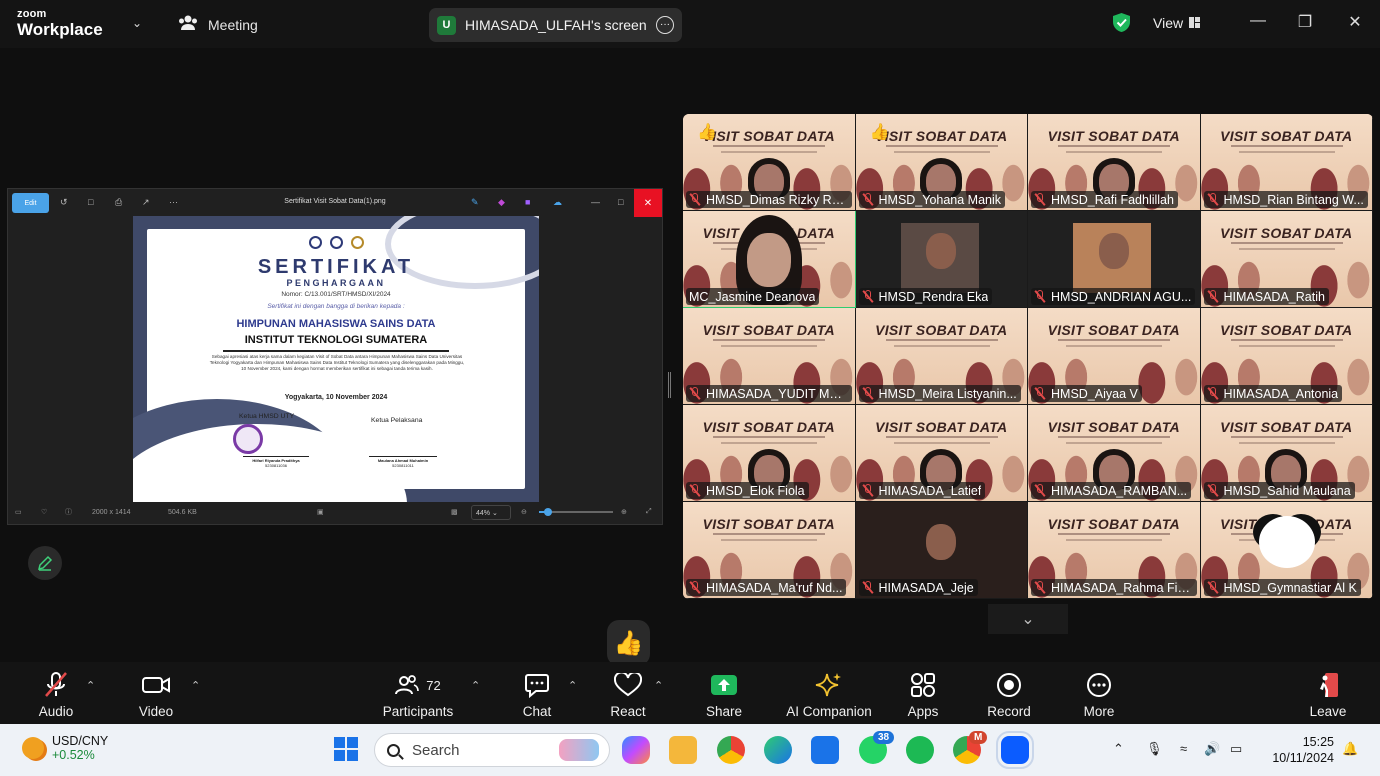  Describe the element at coordinates (920, 750) in the screenshot. I see `spotify-icon` at that location.